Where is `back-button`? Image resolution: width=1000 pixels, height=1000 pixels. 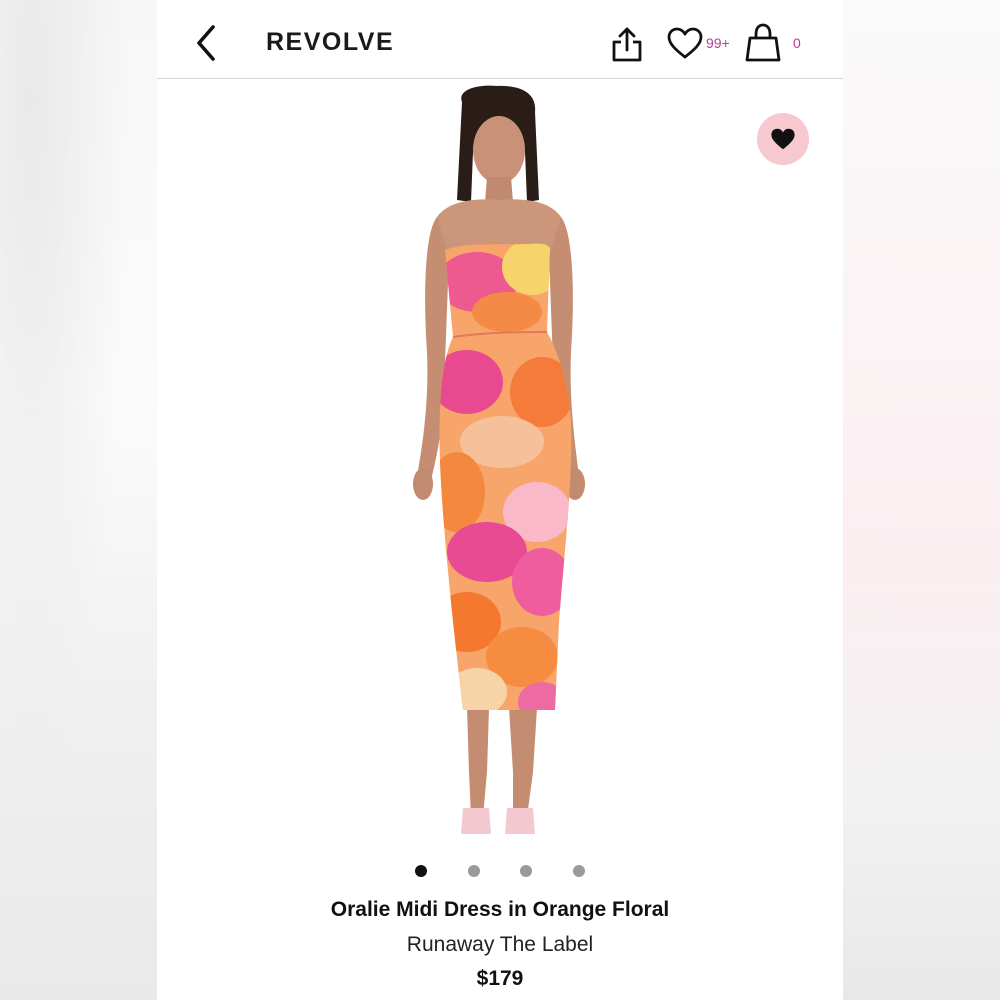
back-button is located at coordinates (206, 43).